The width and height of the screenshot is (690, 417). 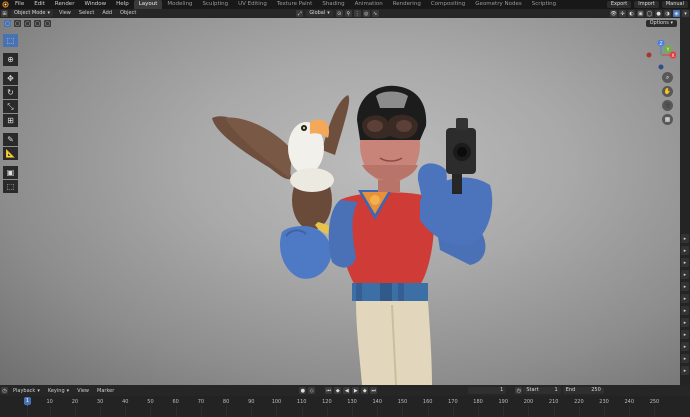 I want to click on sidebar-item-icon: ▸, so click(x=685, y=238).